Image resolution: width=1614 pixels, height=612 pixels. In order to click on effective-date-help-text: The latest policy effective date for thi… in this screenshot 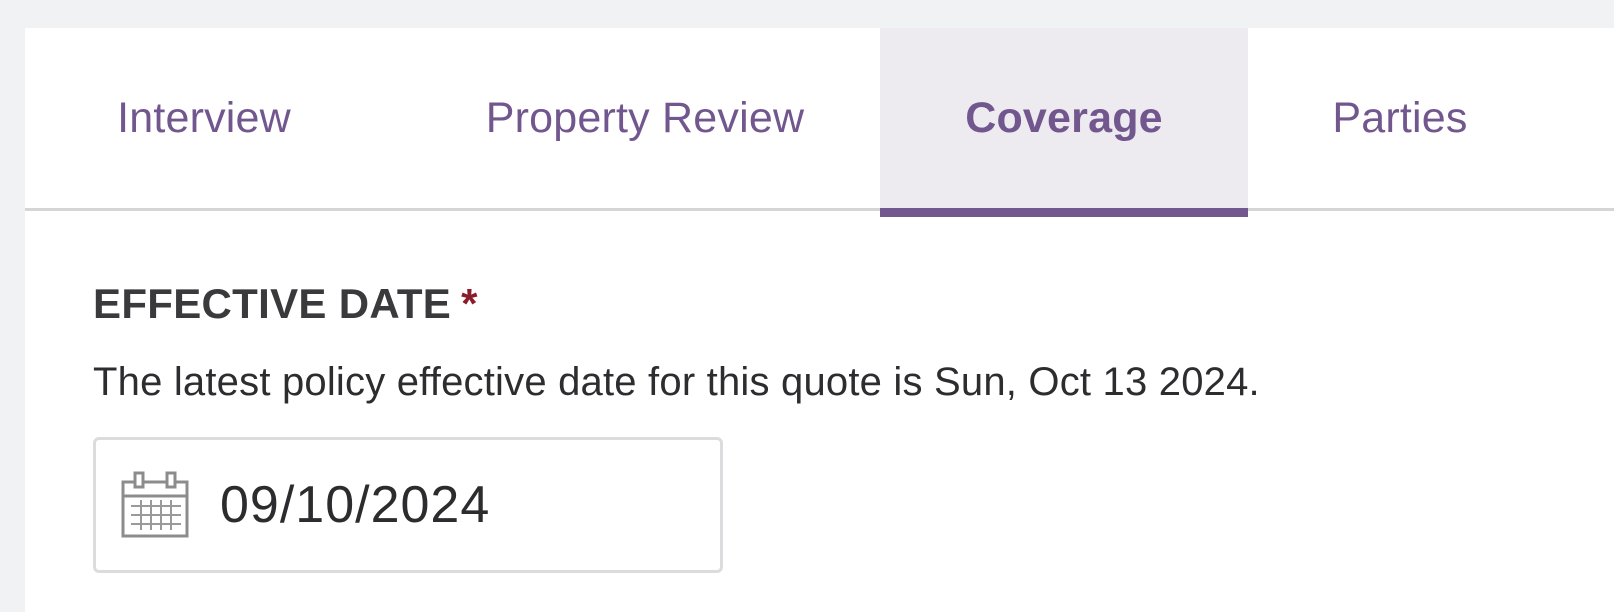, I will do `click(676, 382)`.